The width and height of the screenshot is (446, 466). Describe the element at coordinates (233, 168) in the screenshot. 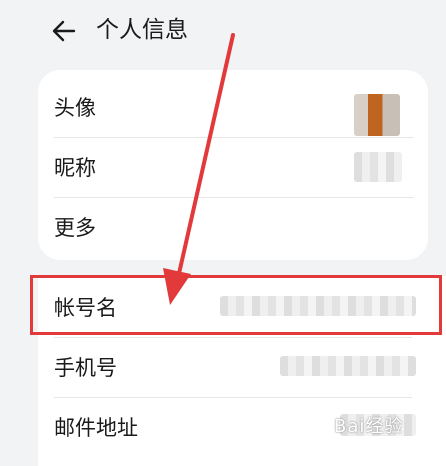

I see `nickname-row: 昵称` at that location.